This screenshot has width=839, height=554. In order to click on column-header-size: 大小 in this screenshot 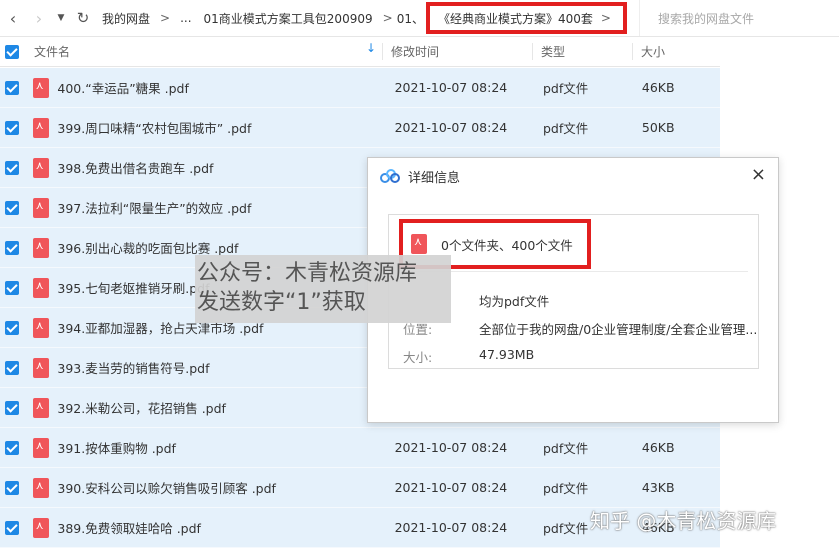, I will do `click(676, 51)`.